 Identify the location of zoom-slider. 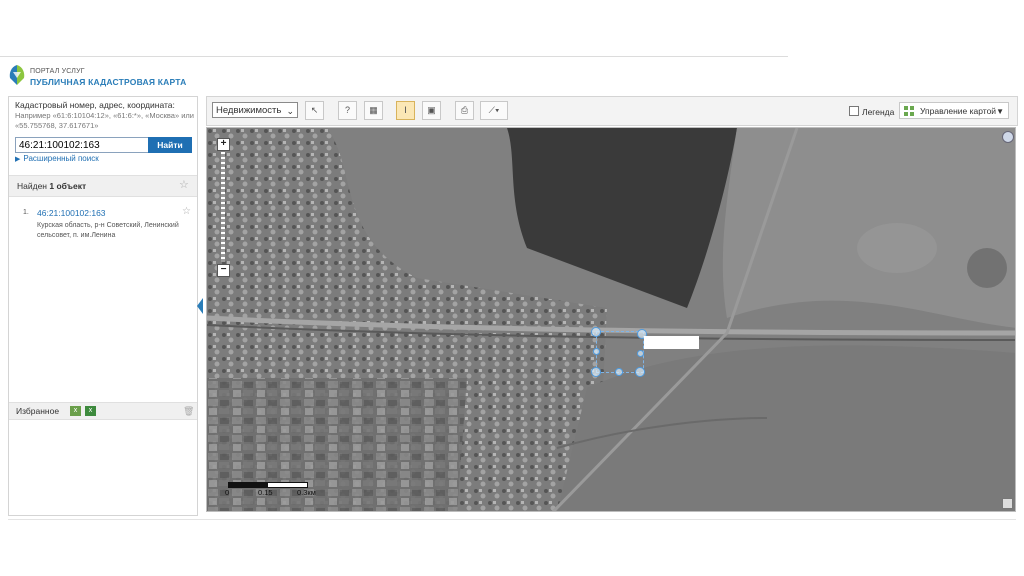
(223, 207).